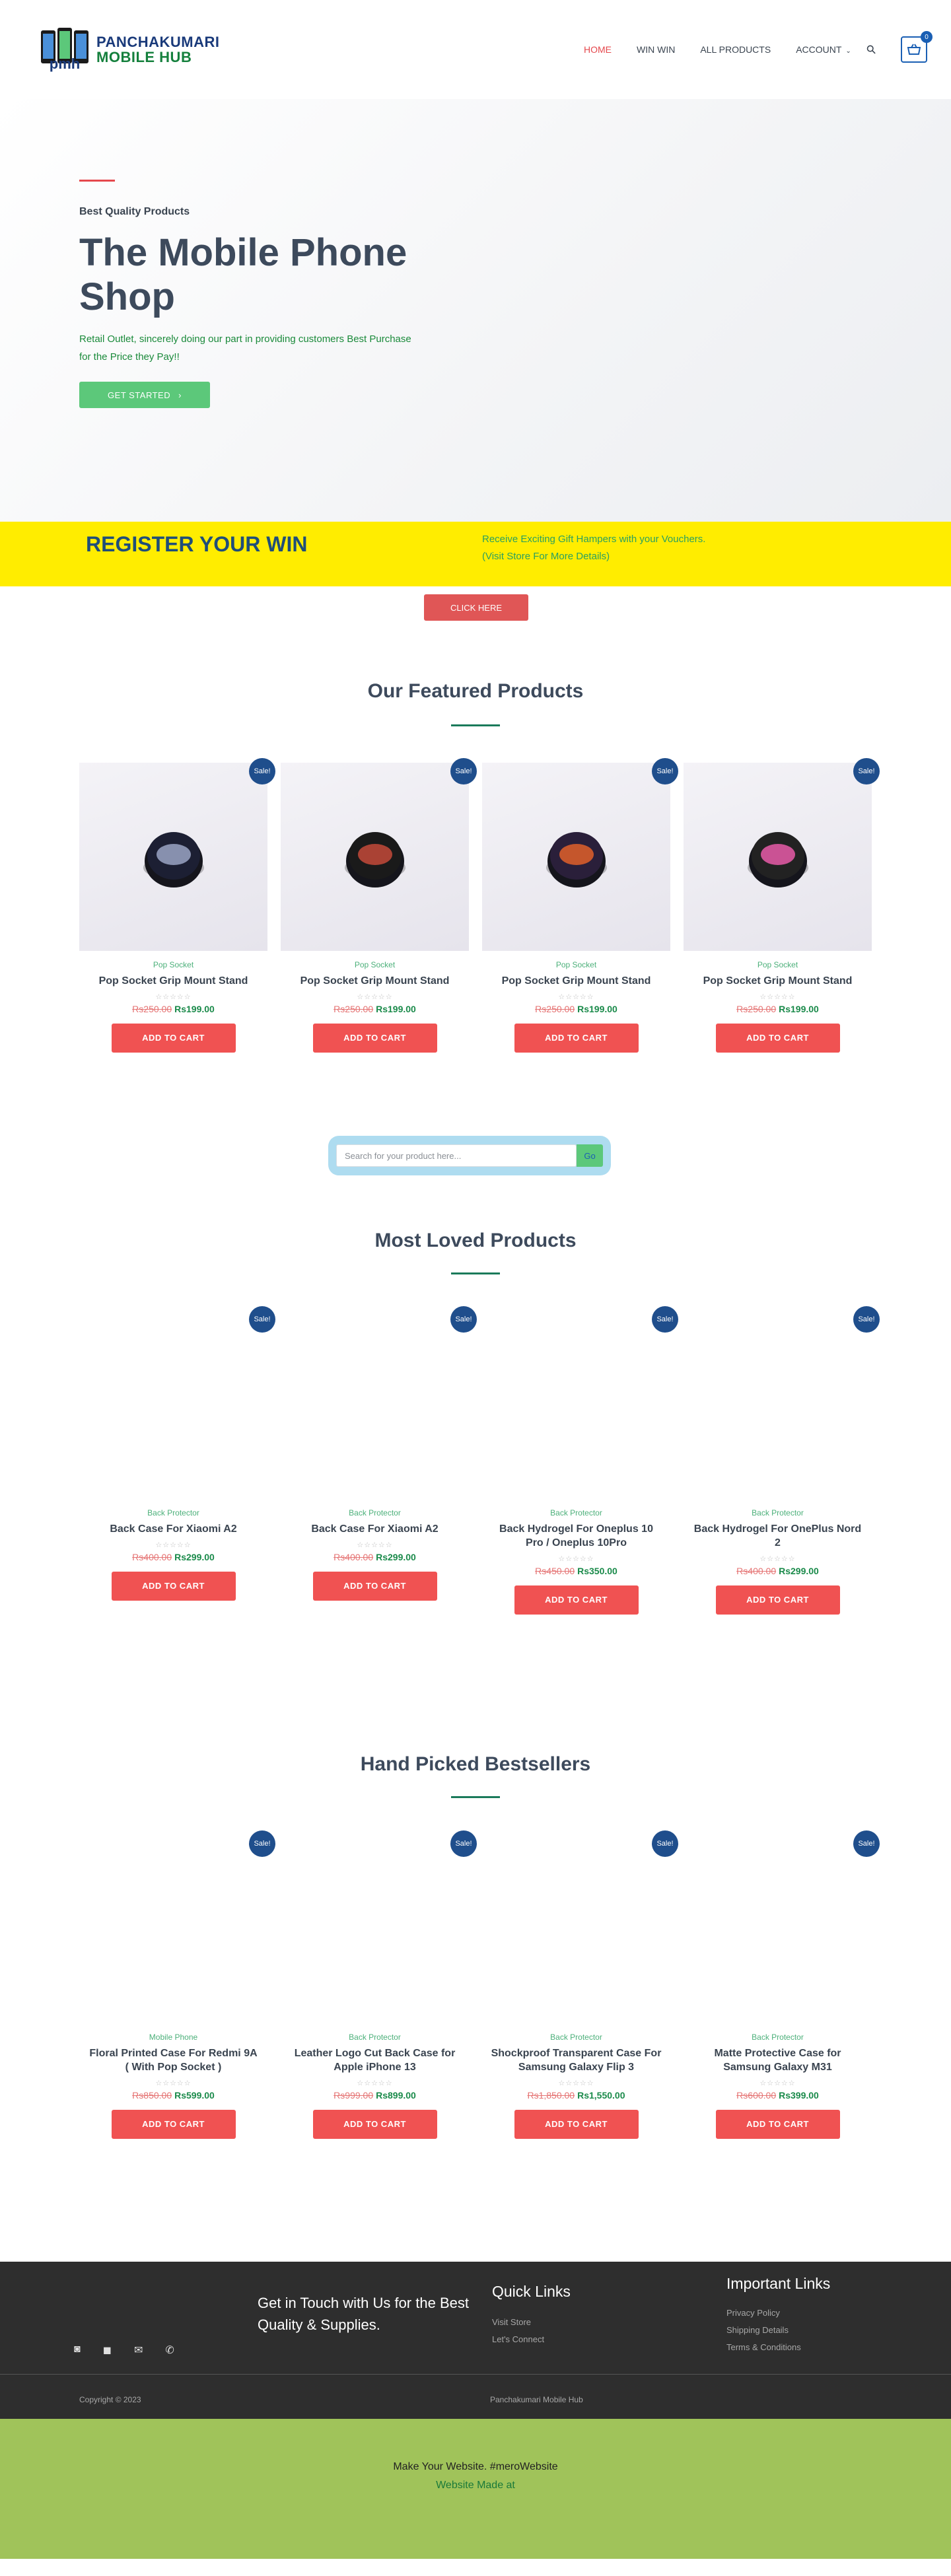  Describe the element at coordinates (763, 2347) in the screenshot. I see `link-terms: Terms & Conditions` at that location.